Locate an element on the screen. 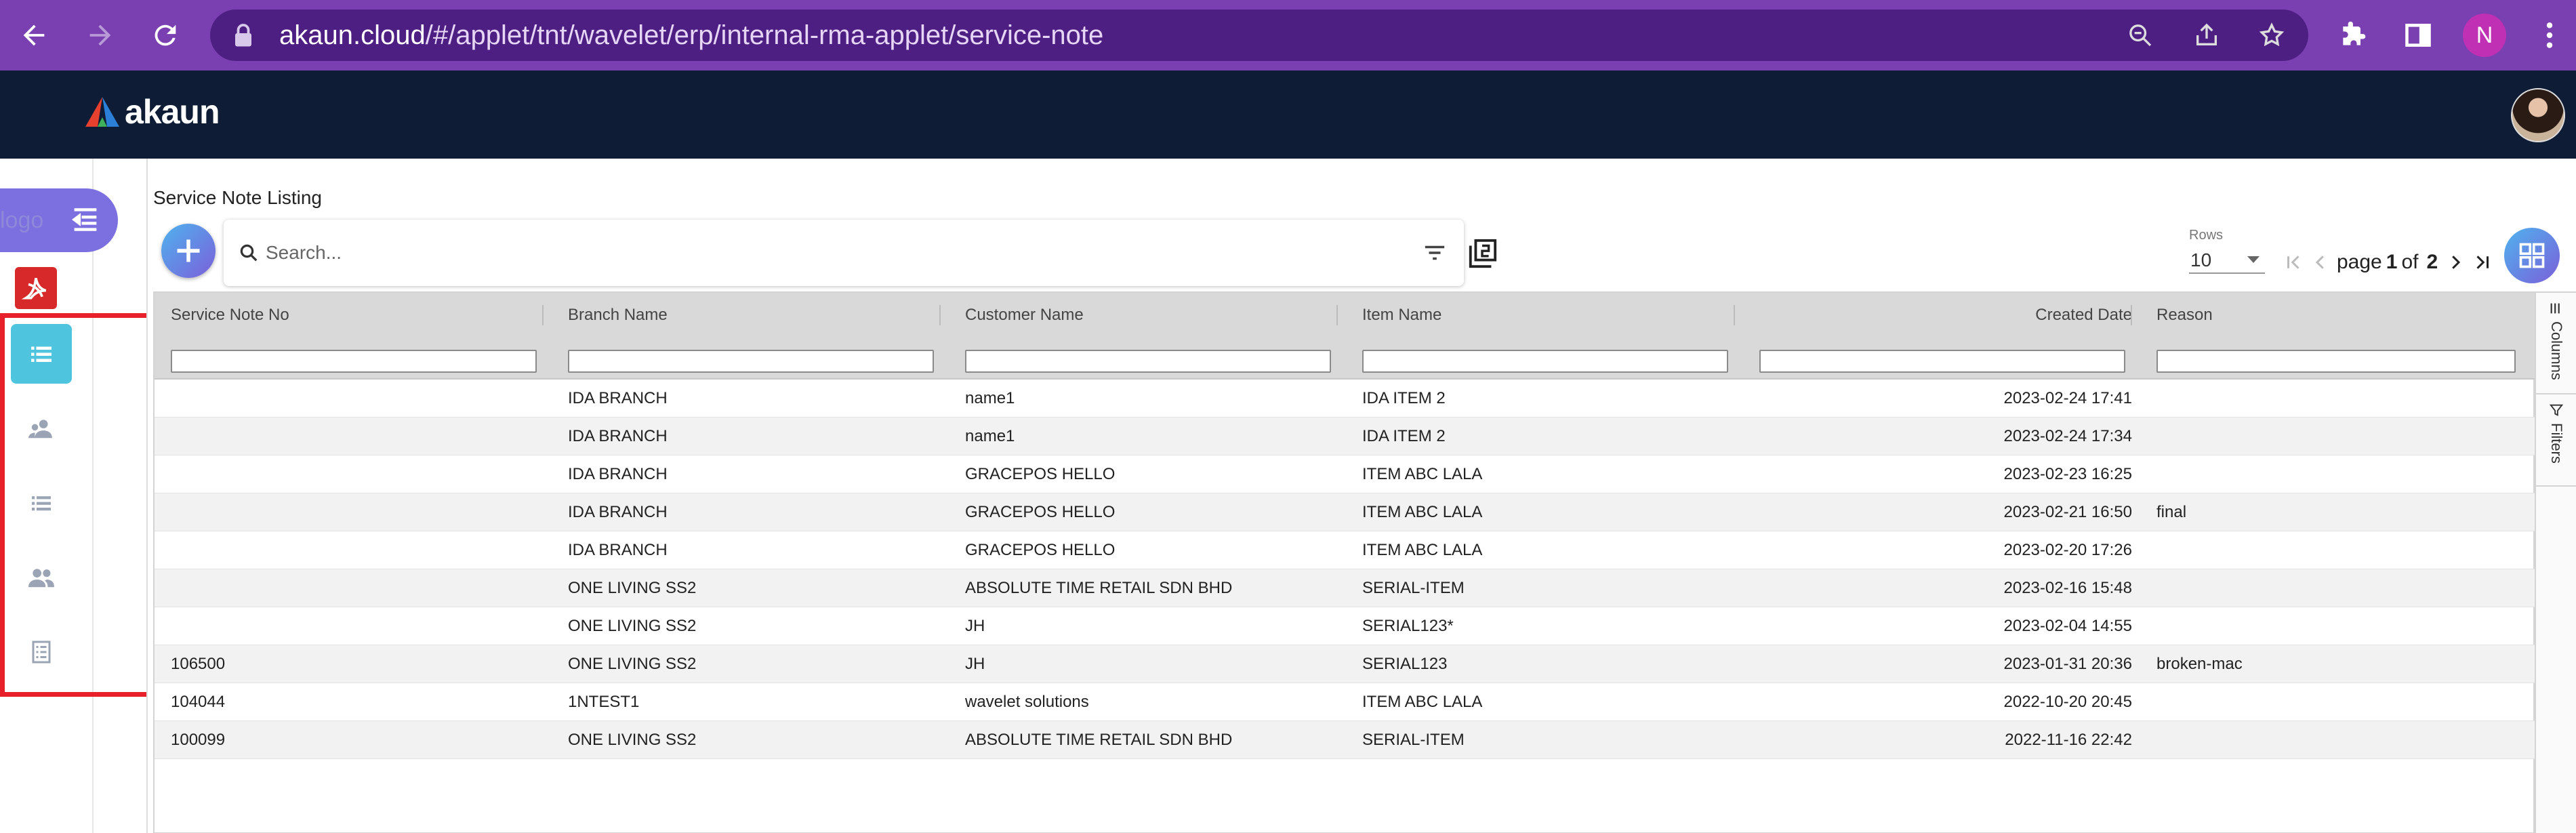  column-header-branch-name: Branch Name is located at coordinates (618, 315).